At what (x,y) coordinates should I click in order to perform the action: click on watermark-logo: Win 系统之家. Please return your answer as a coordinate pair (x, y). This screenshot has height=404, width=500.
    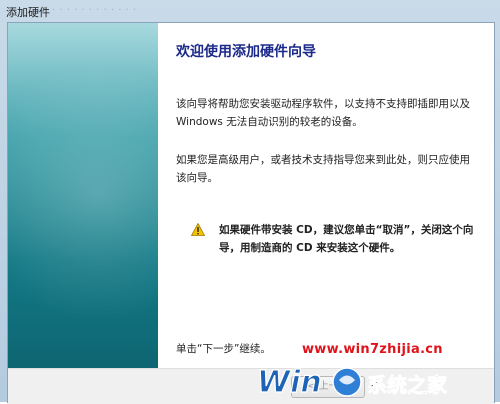
    Looking at the image, I should click on (352, 382).